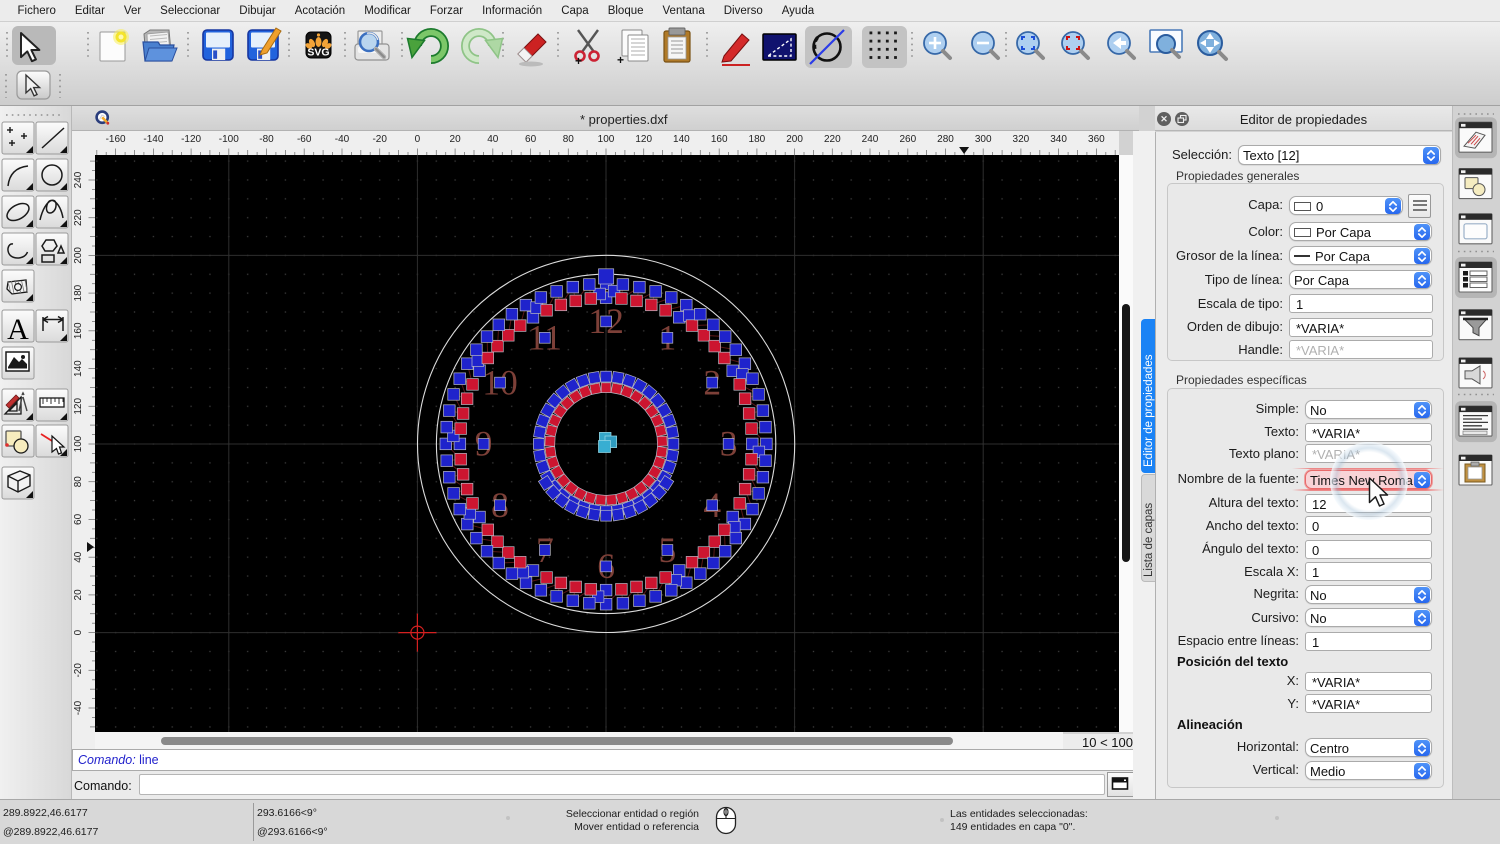 Image resolution: width=1500 pixels, height=844 pixels. Describe the element at coordinates (983, 139) in the screenshot. I see `svg-text: 300` at that location.